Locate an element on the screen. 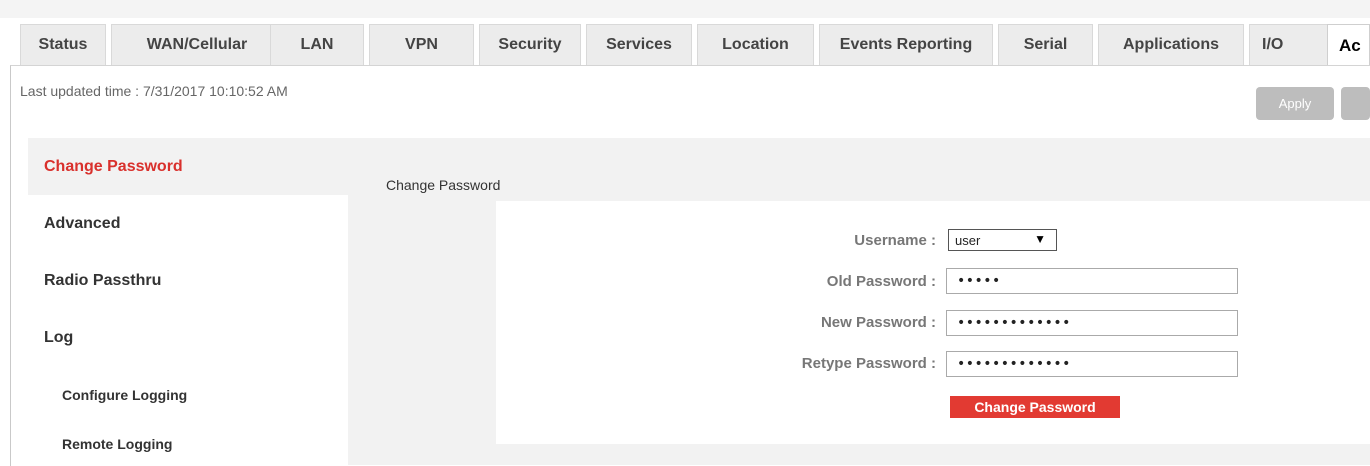 The height and width of the screenshot is (466, 1370). apply-button: Apply is located at coordinates (1295, 103).